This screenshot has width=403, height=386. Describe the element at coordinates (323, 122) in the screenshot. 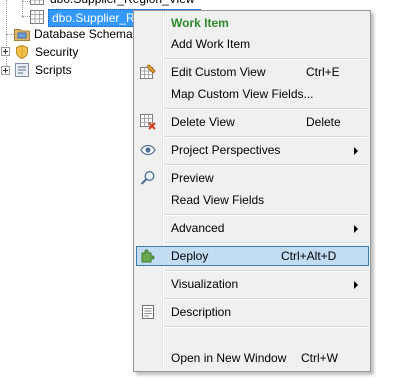

I see `menu-item-shortcut: Delete` at that location.